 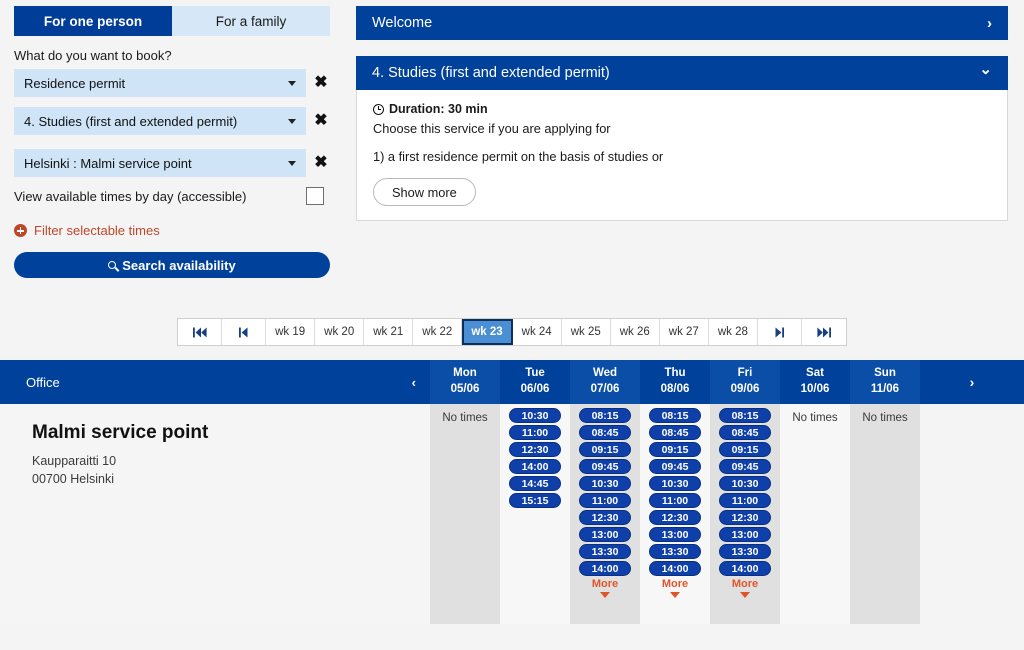 I want to click on day-header-sat: Sat 10/06, so click(x=815, y=382).